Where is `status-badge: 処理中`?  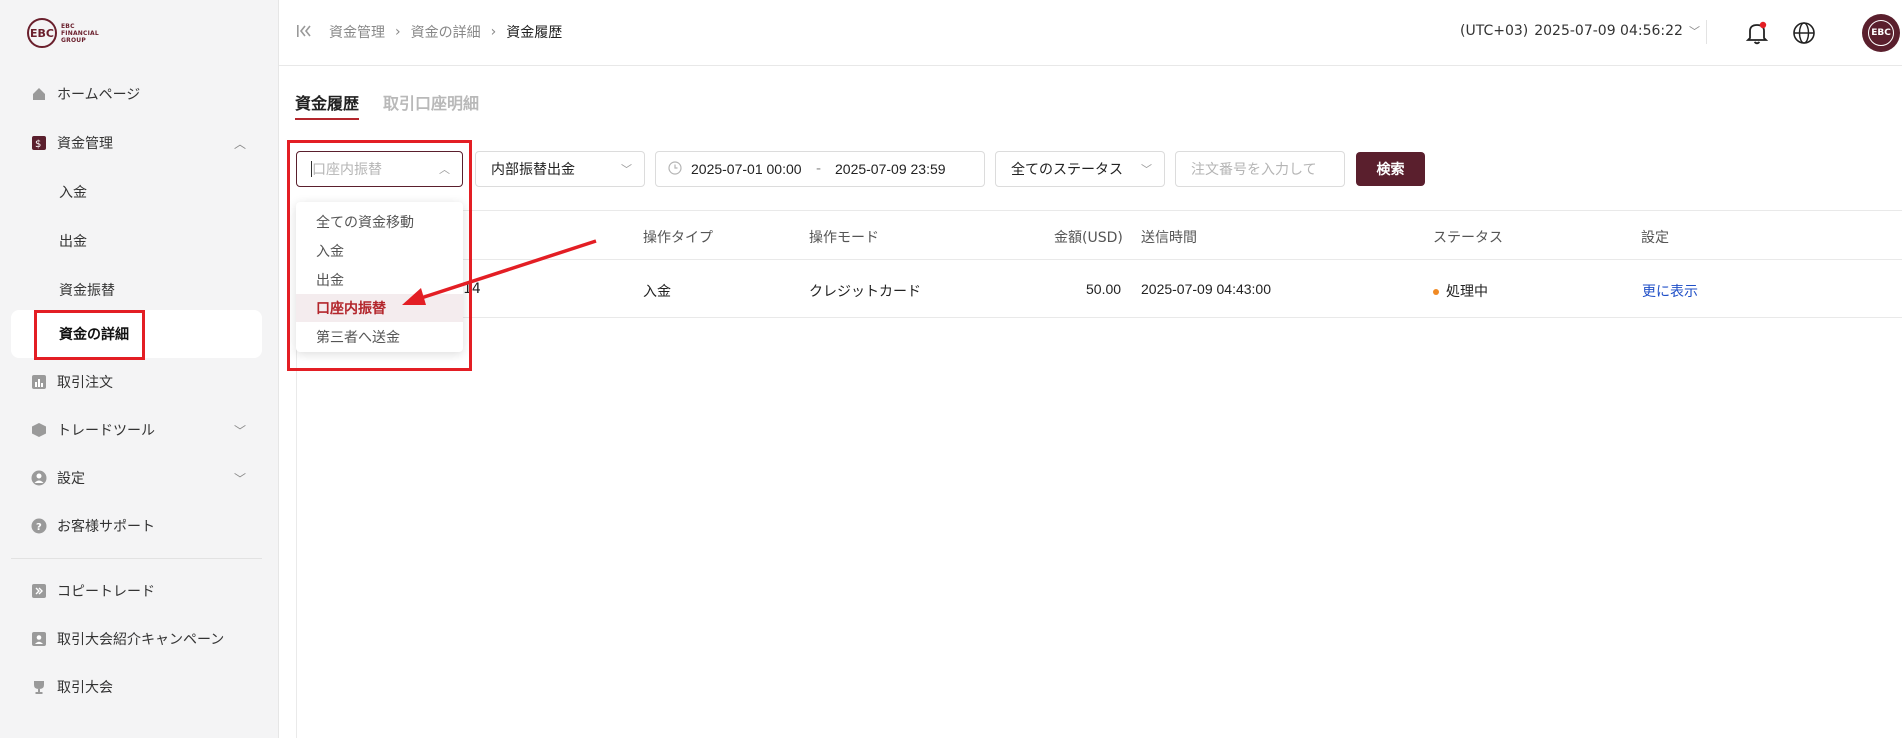 status-badge: 処理中 is located at coordinates (1467, 292).